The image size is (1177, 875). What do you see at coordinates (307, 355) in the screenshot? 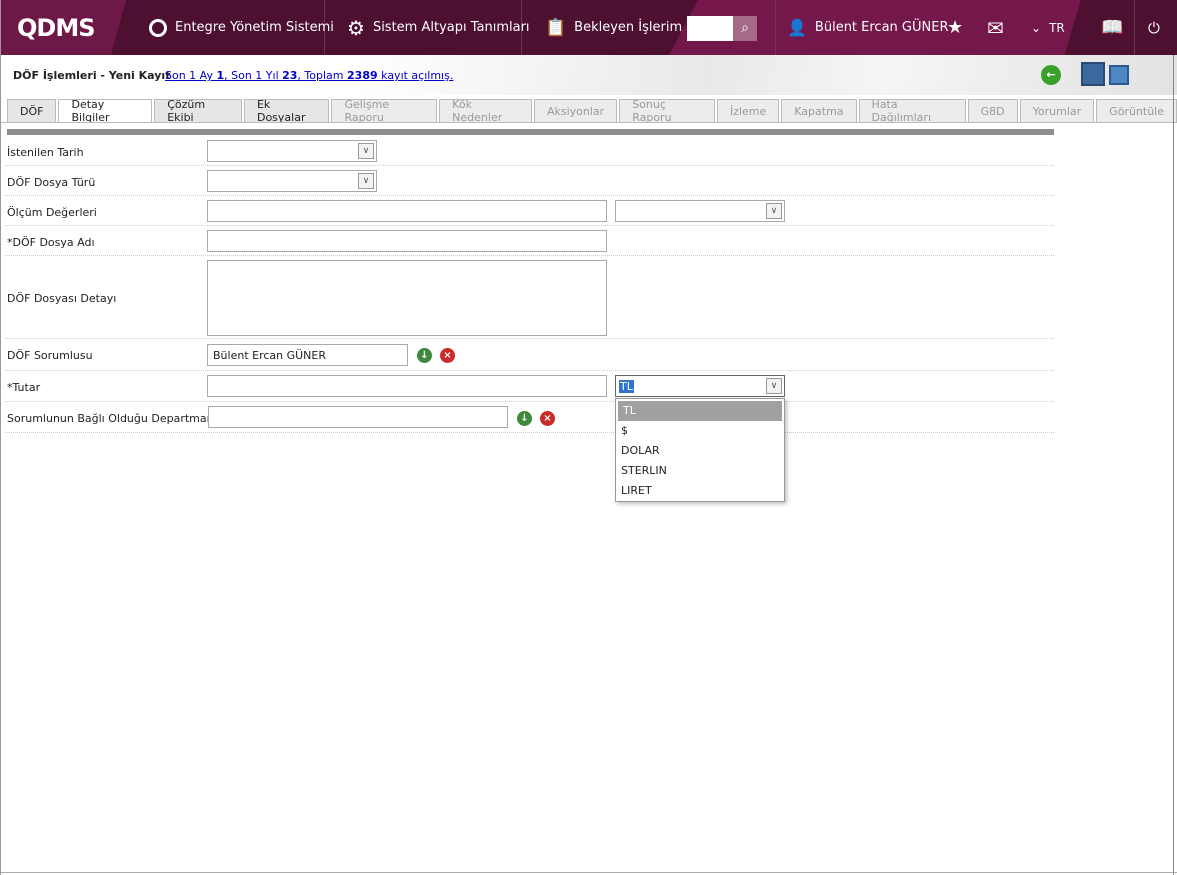
I see `sorumlu-input: Bülent Ercan GÜNER` at bounding box center [307, 355].